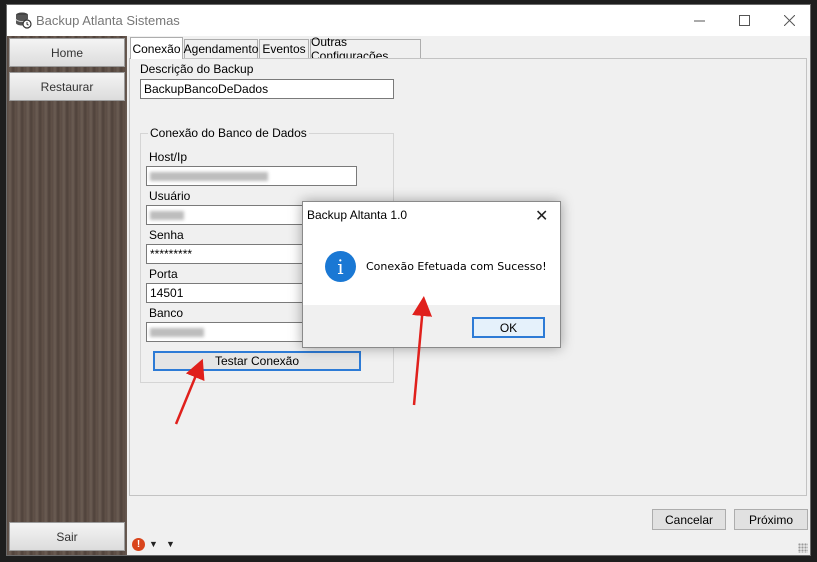 The width and height of the screenshot is (817, 562). I want to click on sidebar-item-home: Home, so click(67, 52).